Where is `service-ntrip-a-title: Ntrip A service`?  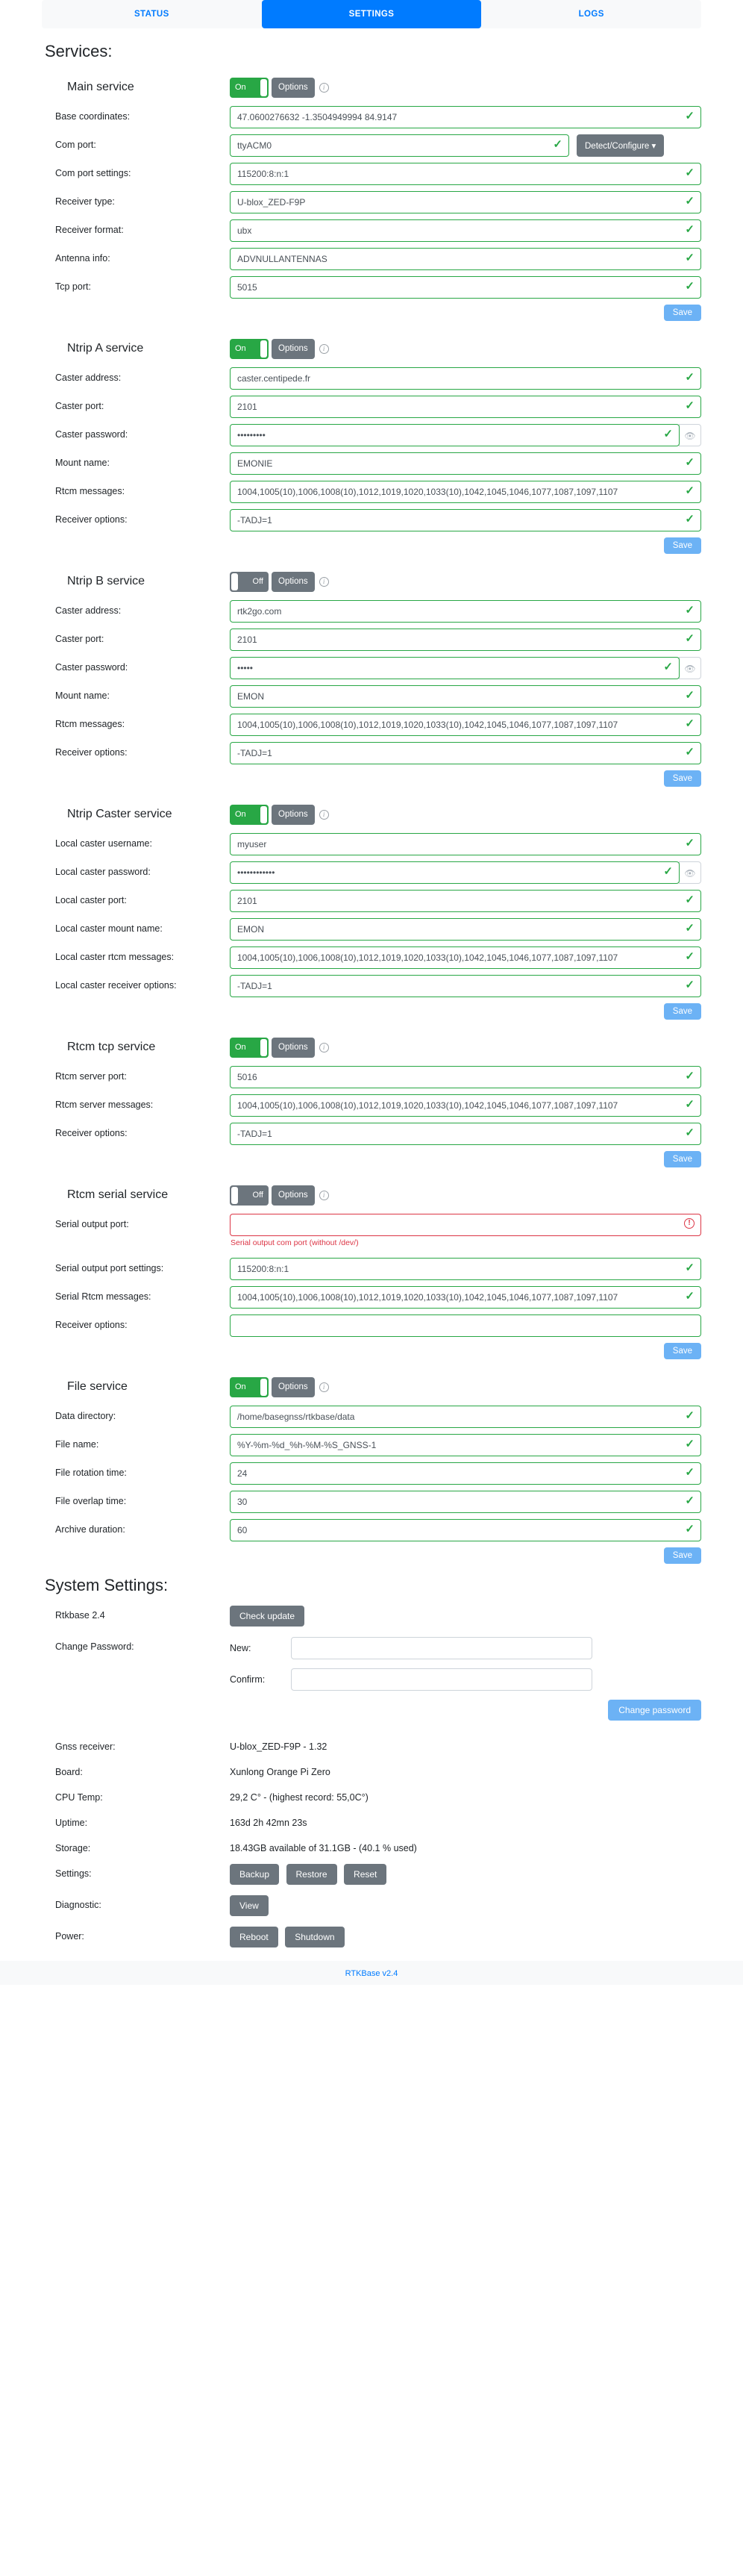
service-ntrip-a-title: Ntrip A service is located at coordinates (105, 348).